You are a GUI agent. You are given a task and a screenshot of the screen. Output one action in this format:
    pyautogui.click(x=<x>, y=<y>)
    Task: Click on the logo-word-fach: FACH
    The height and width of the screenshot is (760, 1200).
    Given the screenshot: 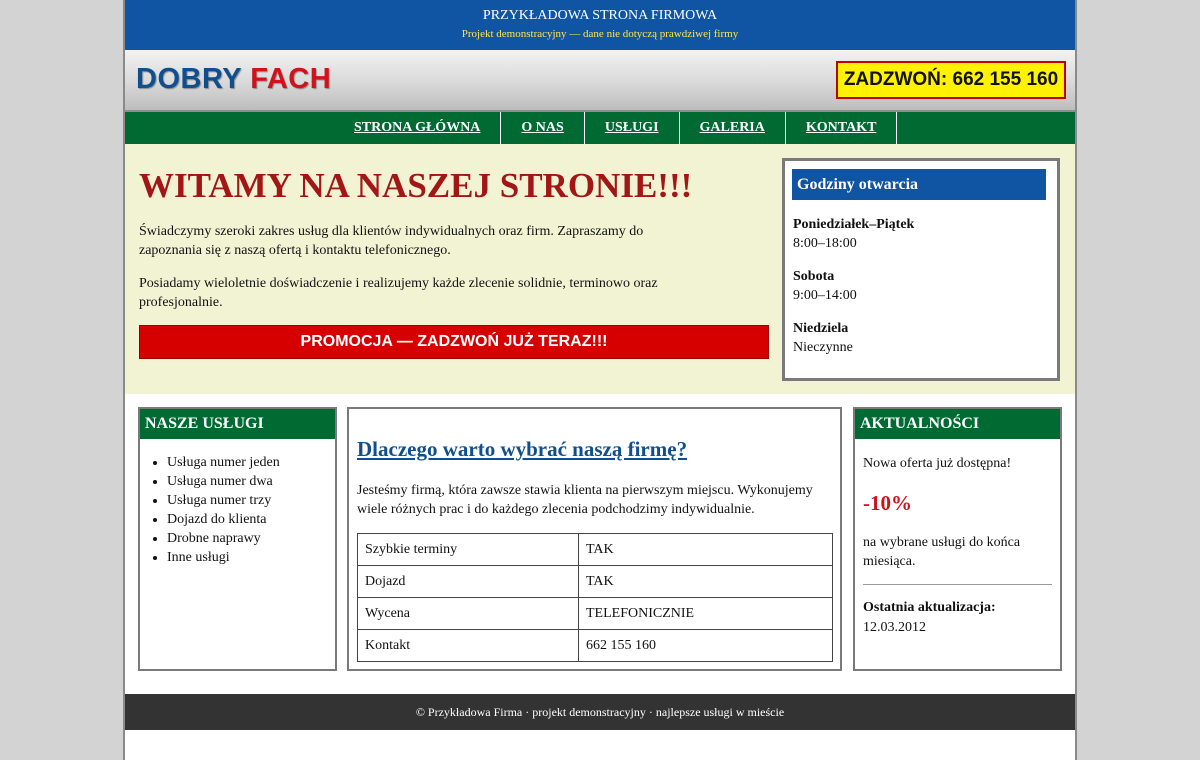 What is the action you would take?
    pyautogui.click(x=291, y=79)
    